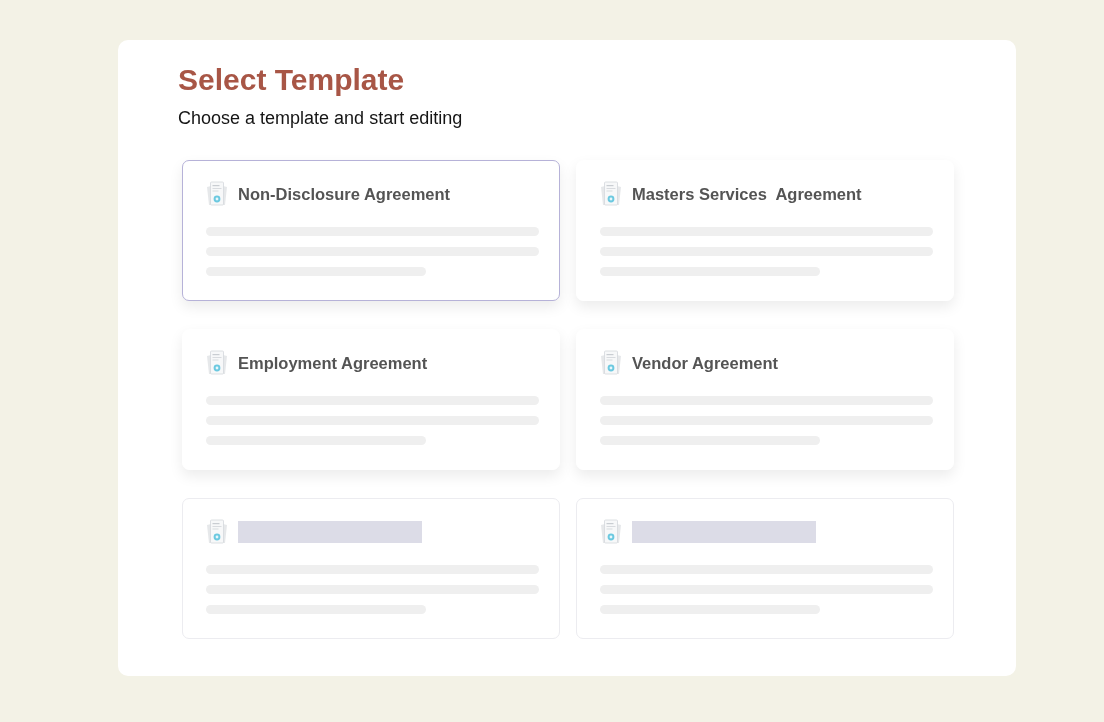  Describe the element at coordinates (765, 230) in the screenshot. I see `template-card: Masters Services Agreement` at that location.